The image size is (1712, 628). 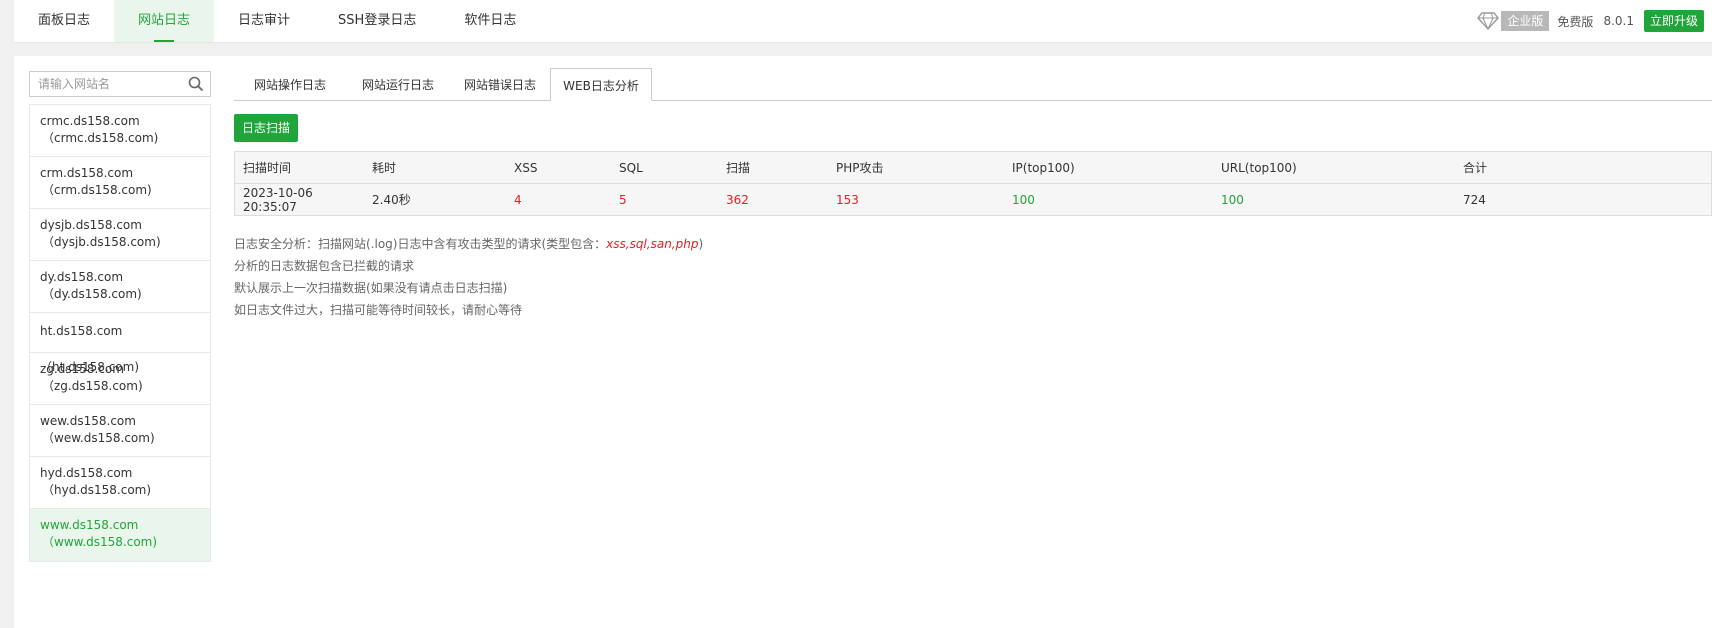 What do you see at coordinates (101, 242) in the screenshot?
I see `site-alias: （dysjb.ds158.com)` at bounding box center [101, 242].